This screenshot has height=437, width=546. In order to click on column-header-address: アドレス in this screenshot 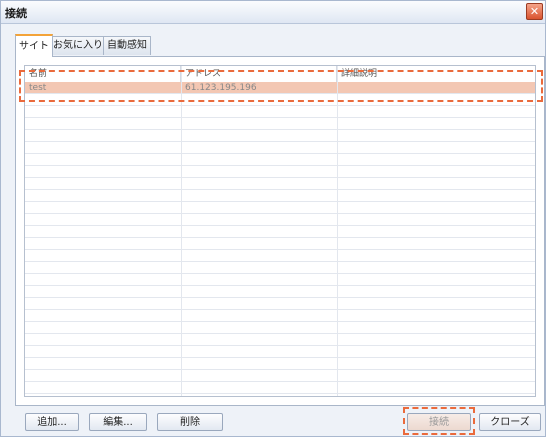, I will do `click(259, 74)`.